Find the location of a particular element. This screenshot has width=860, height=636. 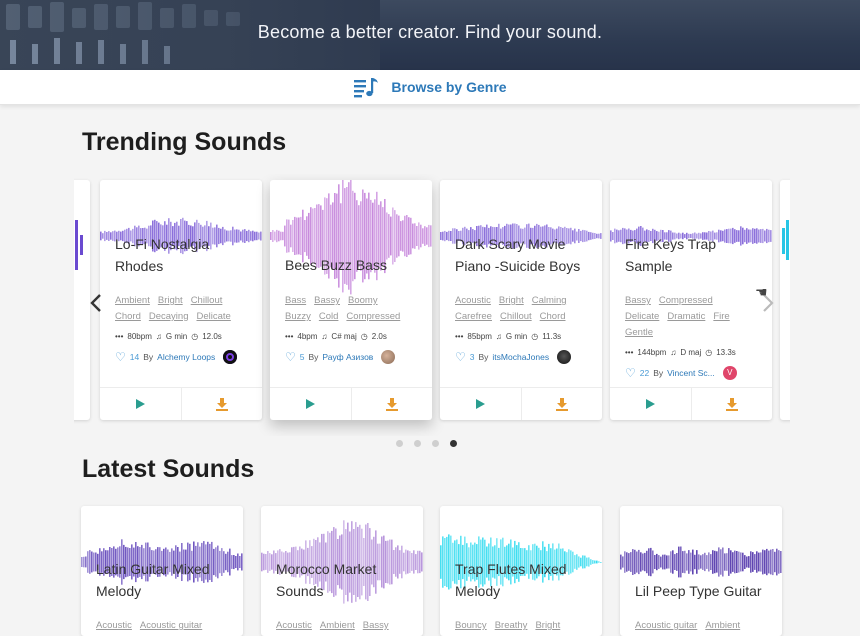

tag-link: Decaying is located at coordinates (169, 316).